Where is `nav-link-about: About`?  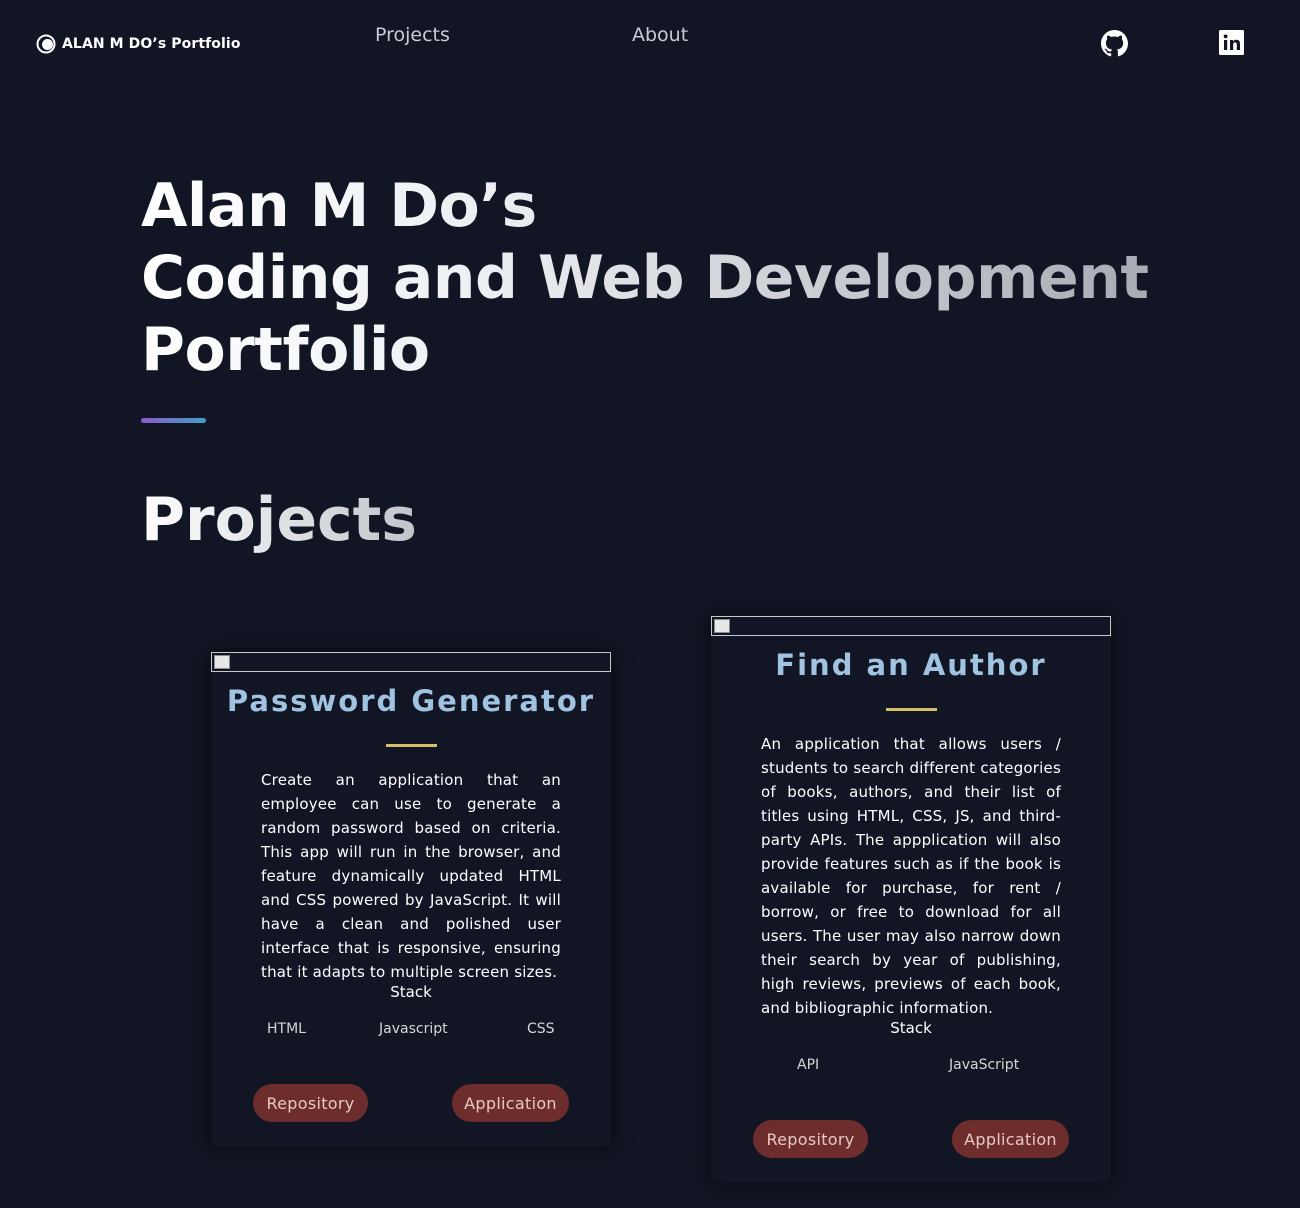
nav-link-about: About is located at coordinates (660, 35).